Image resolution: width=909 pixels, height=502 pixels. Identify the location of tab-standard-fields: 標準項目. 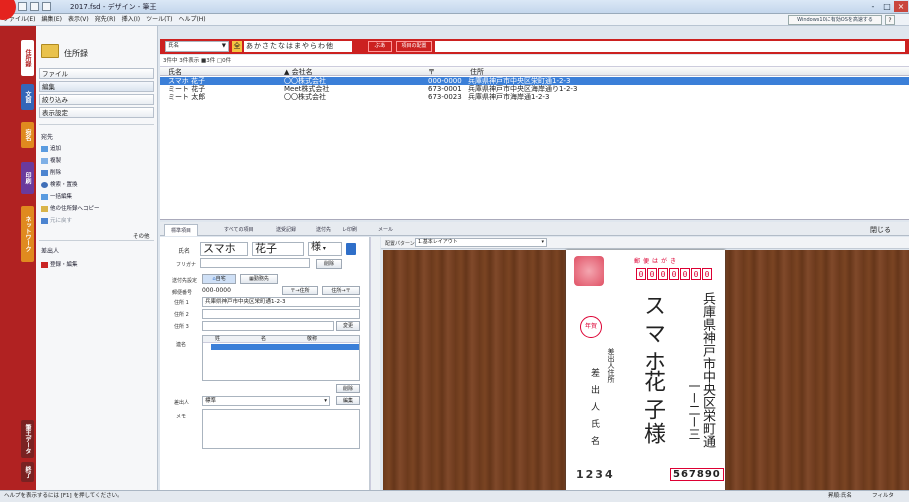
(181, 230).